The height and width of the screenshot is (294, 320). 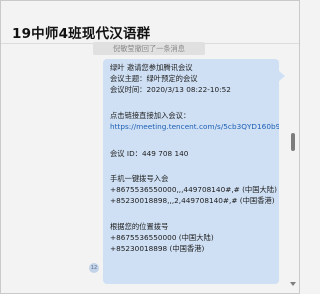 What do you see at coordinates (149, 48) in the screenshot?
I see `recall-notice: 倪敏莹撤回了一条消息` at bounding box center [149, 48].